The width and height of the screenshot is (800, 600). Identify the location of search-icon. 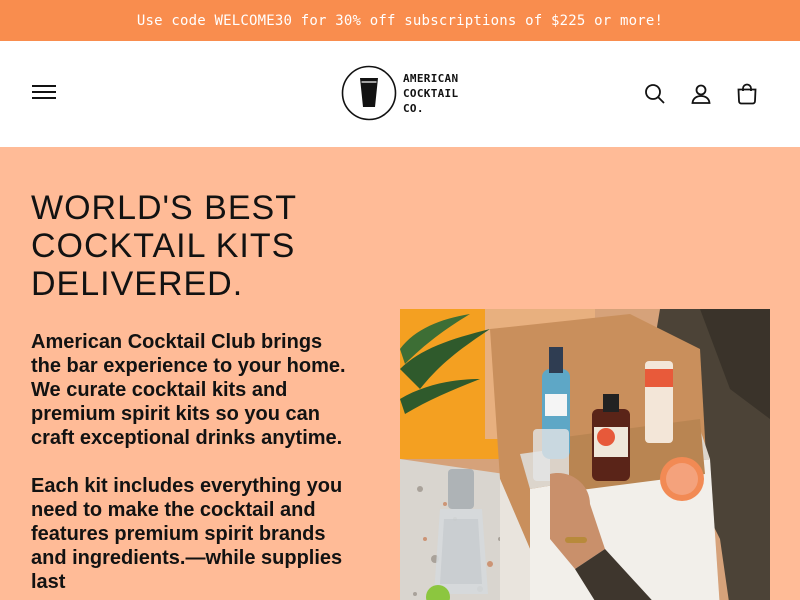
(655, 94).